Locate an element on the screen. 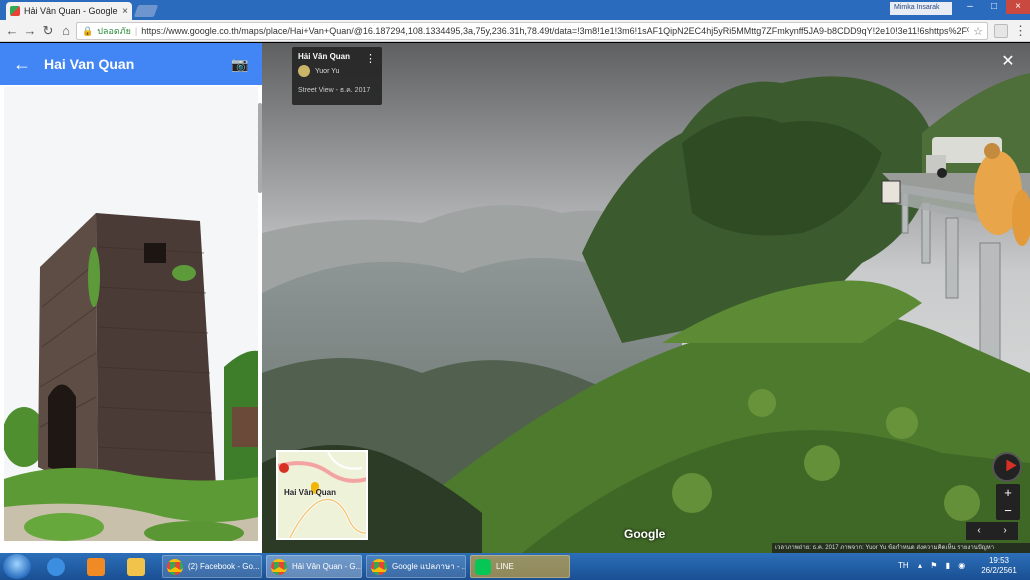 This screenshot has width=1030, height=580. clock: 19:53 26/2/2561 is located at coordinates (999, 566).